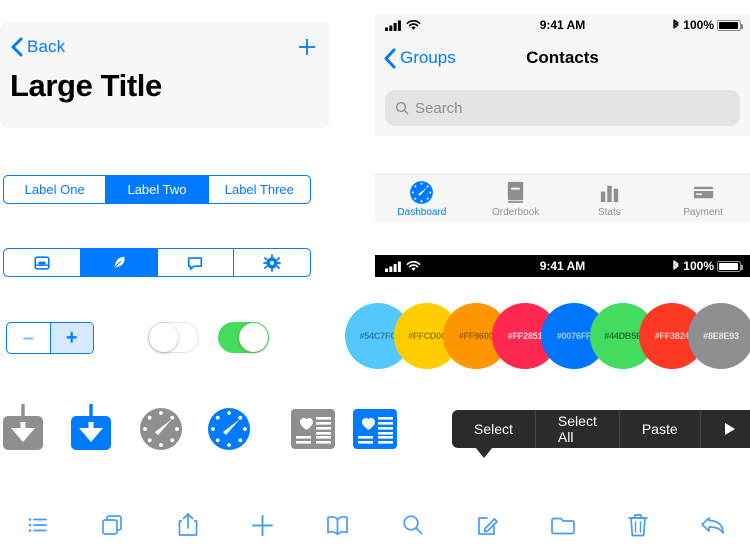 This screenshot has width=750, height=560. I want to click on menu-pointer-arrow, so click(484, 452).